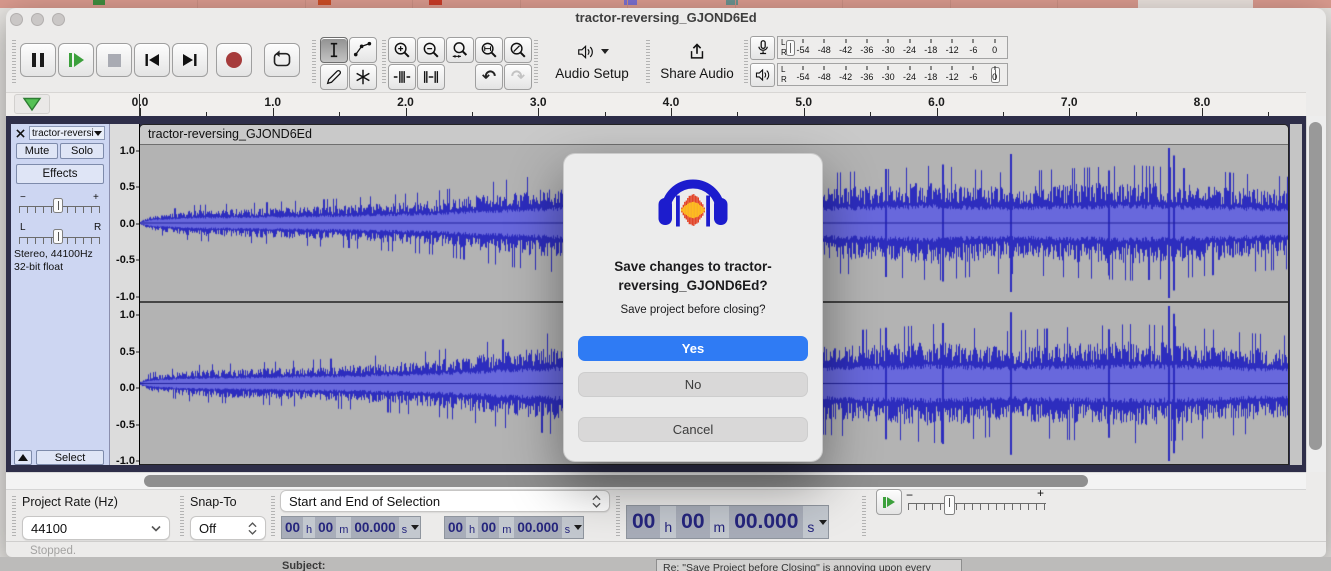 This screenshot has height=571, width=1331. I want to click on time-toolbar-grip, so click(618, 517).